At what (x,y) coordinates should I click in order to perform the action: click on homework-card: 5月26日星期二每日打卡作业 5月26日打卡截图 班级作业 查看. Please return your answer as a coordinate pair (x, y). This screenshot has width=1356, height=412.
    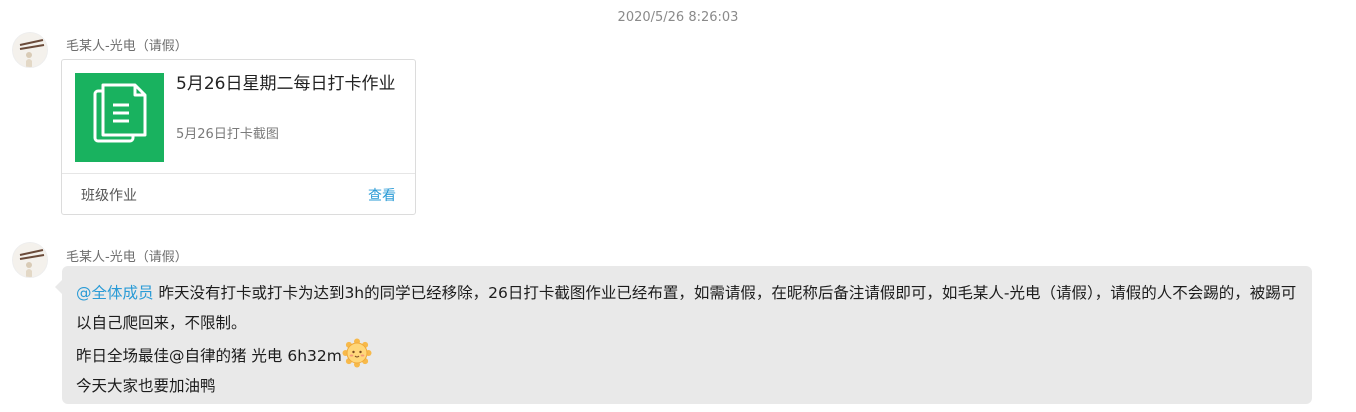
    Looking at the image, I should click on (238, 137).